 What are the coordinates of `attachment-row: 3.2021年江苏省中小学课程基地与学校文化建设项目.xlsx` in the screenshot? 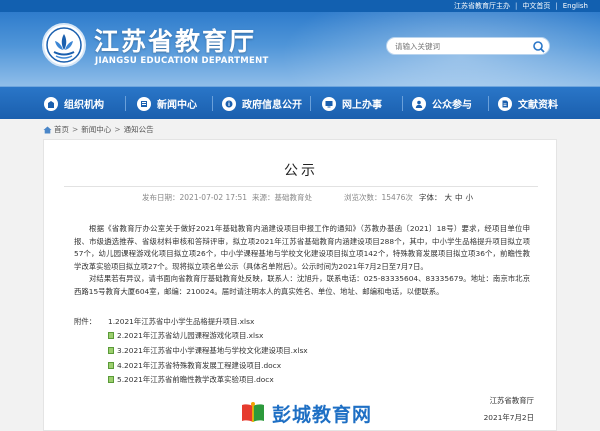 It's located at (224, 350).